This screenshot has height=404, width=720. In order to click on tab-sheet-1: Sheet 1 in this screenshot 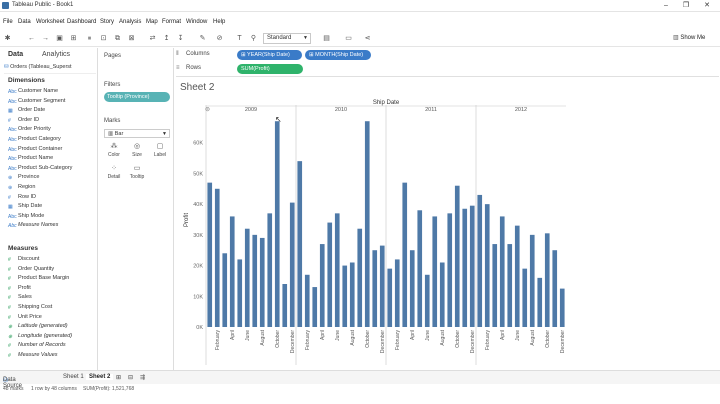, I will do `click(73, 377)`.